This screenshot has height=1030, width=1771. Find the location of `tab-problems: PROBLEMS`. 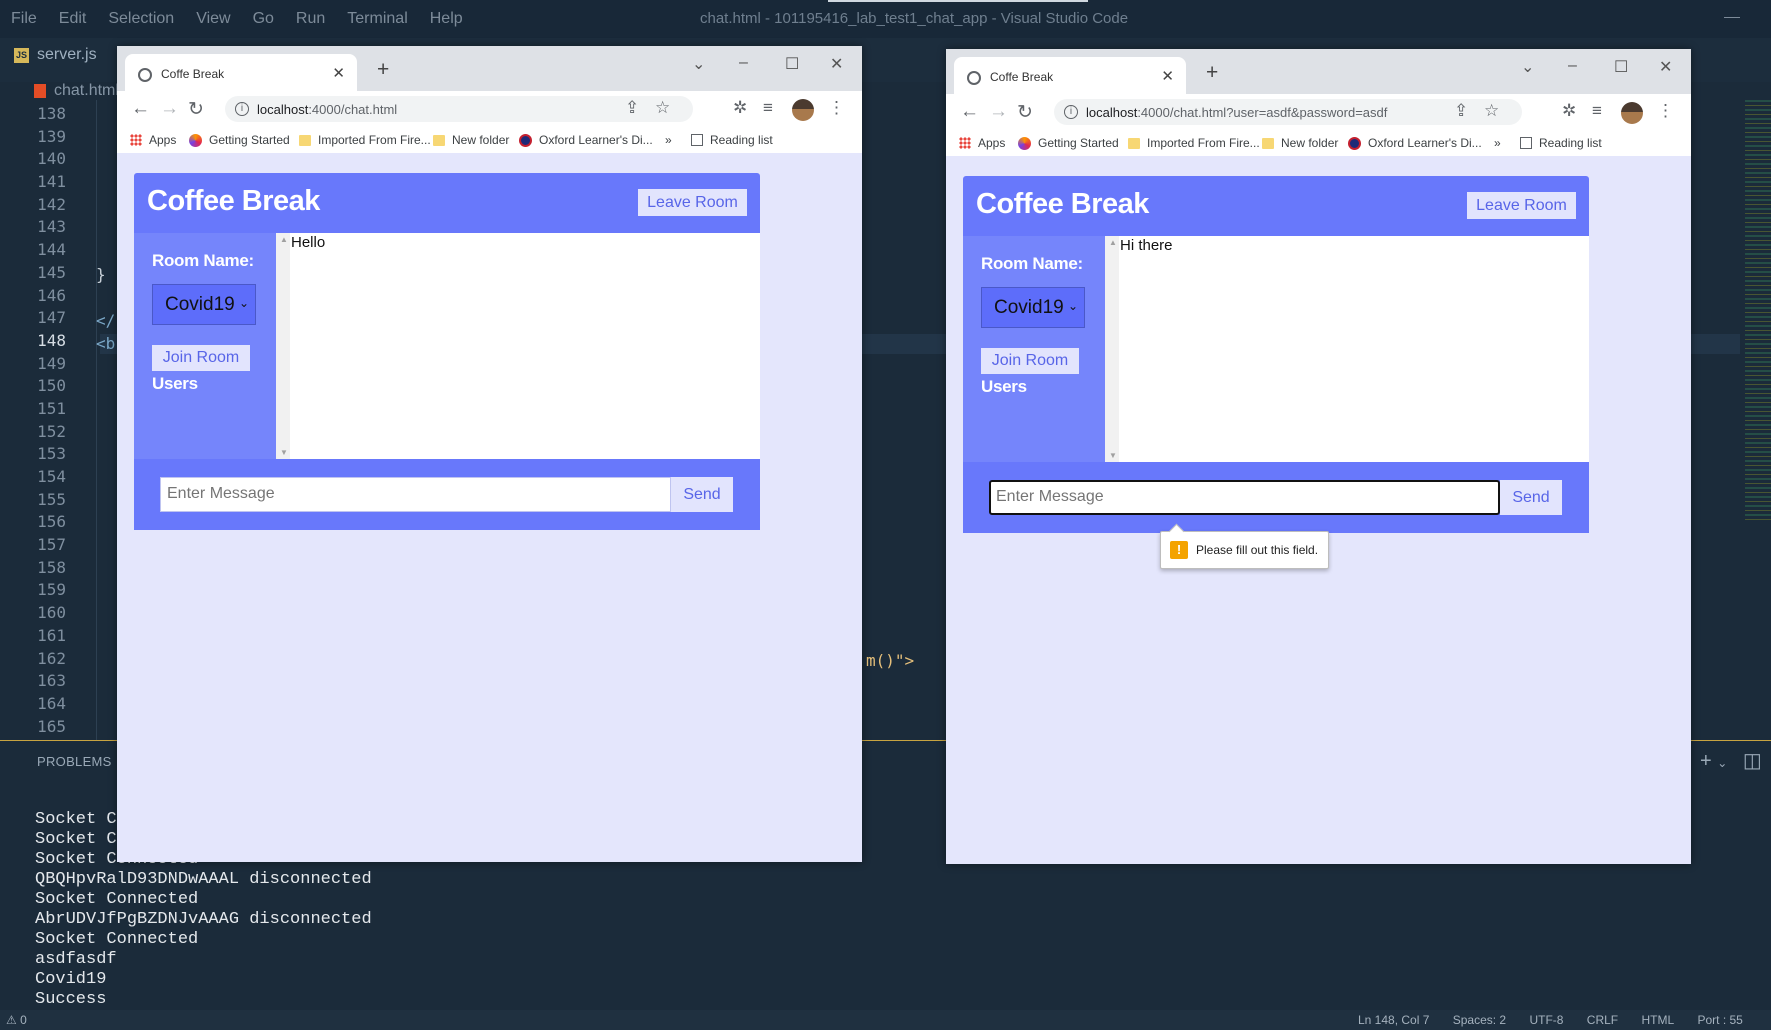

tab-problems: PROBLEMS is located at coordinates (74, 761).